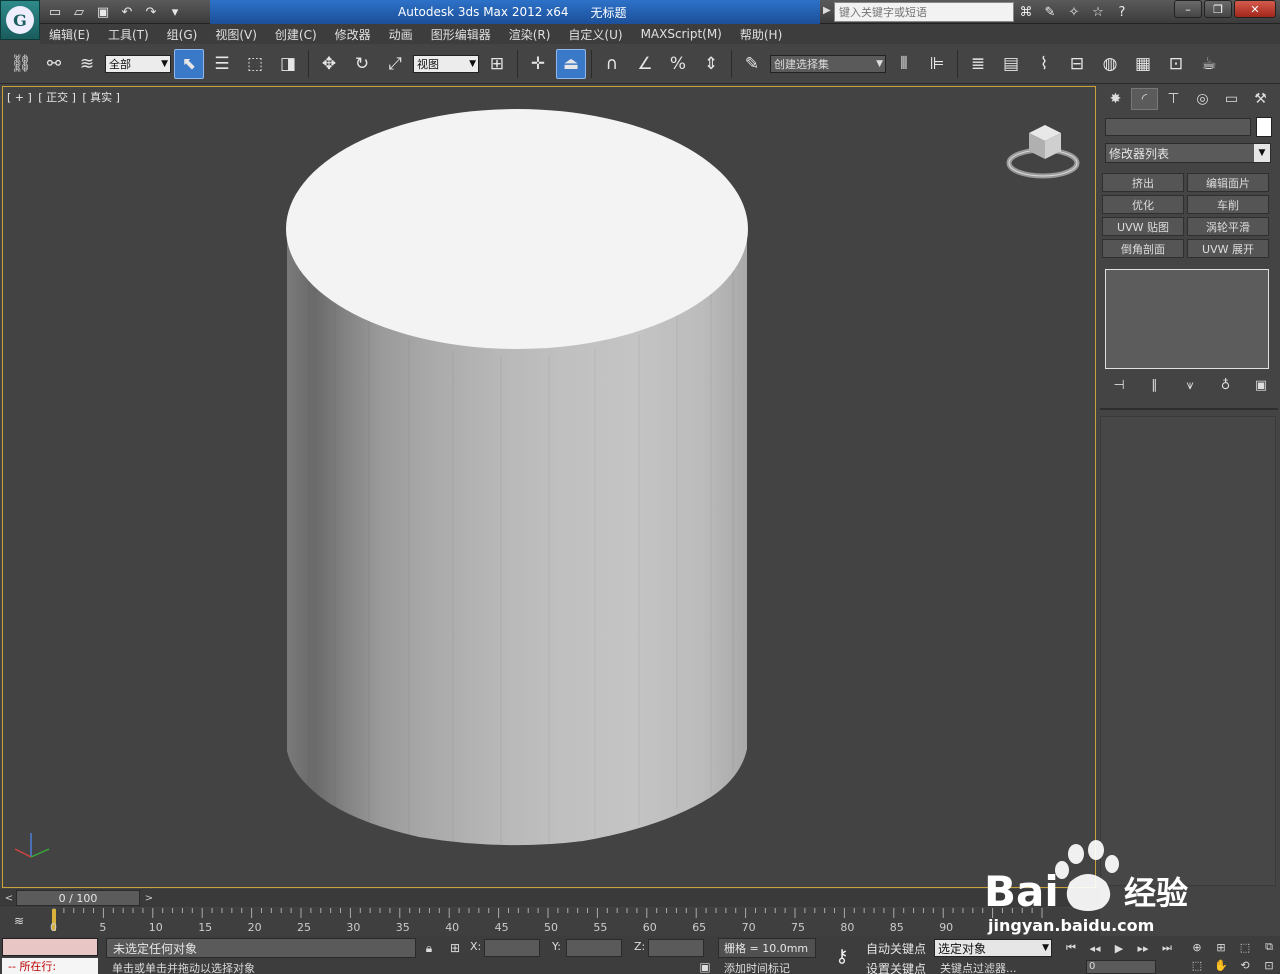  What do you see at coordinates (1122, 12) in the screenshot?
I see `help-icon: ?` at bounding box center [1122, 12].